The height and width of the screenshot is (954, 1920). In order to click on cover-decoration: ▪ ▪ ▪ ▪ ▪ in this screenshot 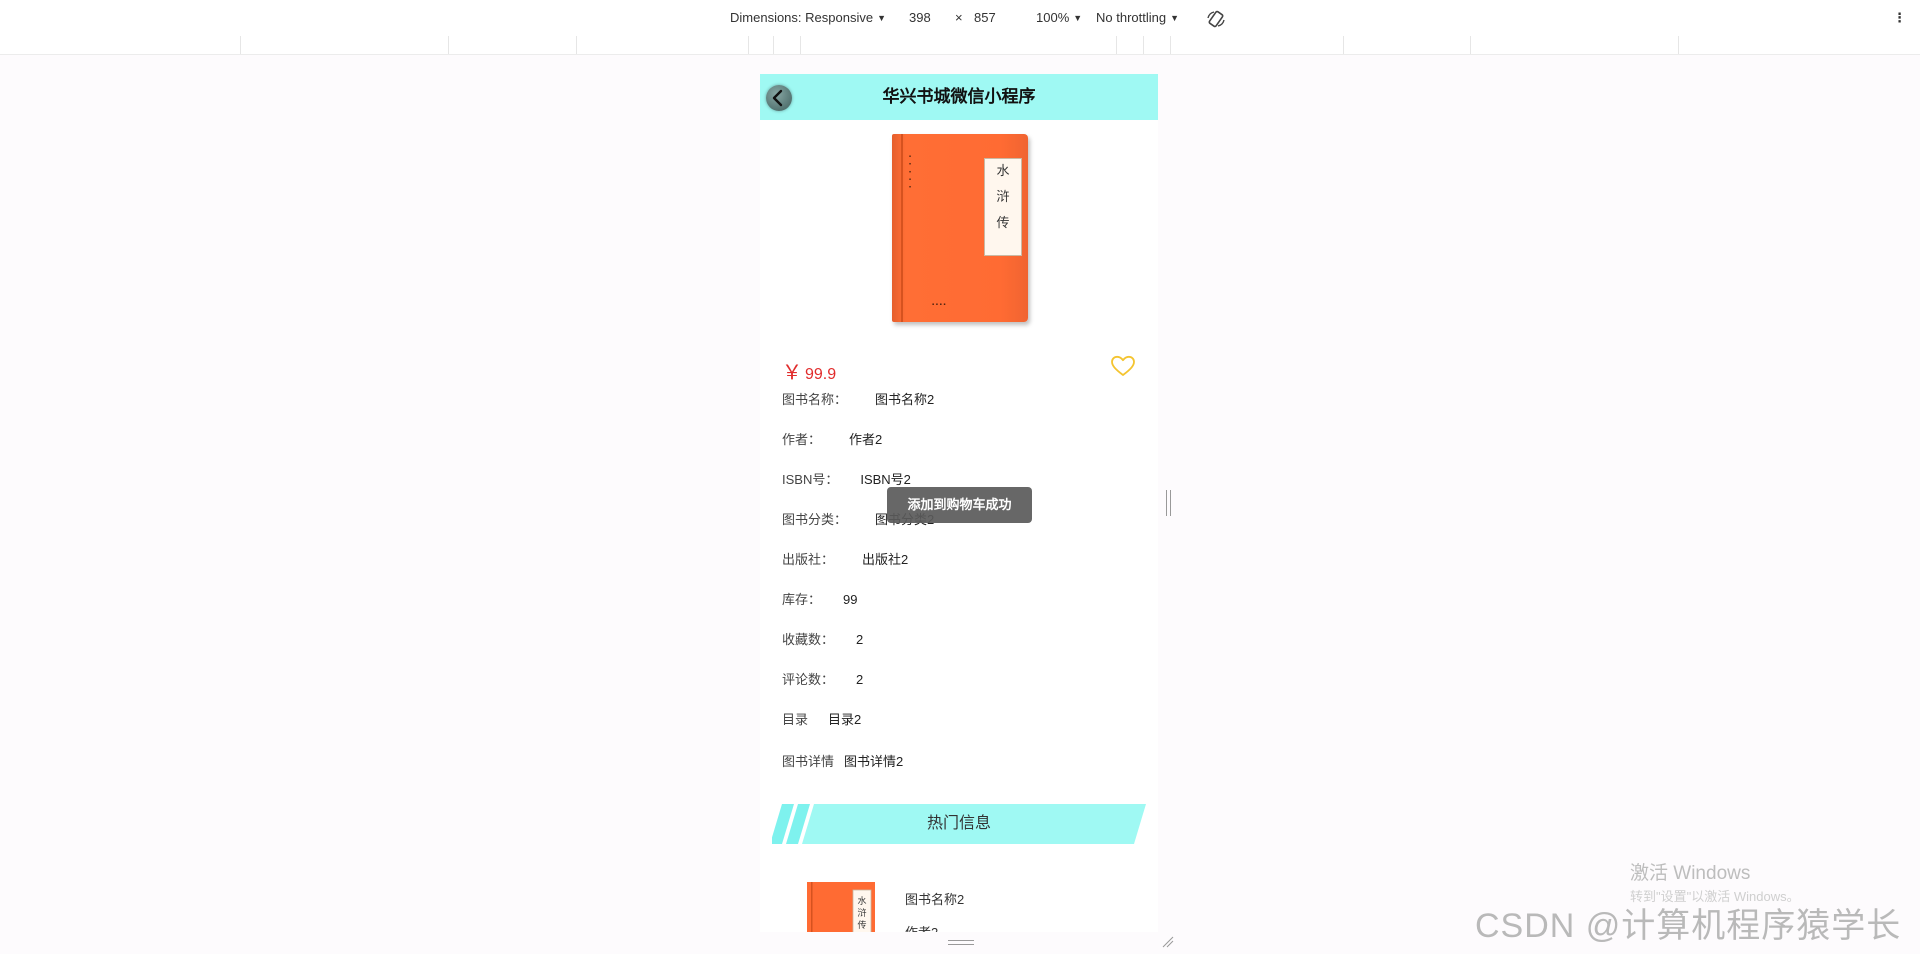, I will do `click(910, 172)`.